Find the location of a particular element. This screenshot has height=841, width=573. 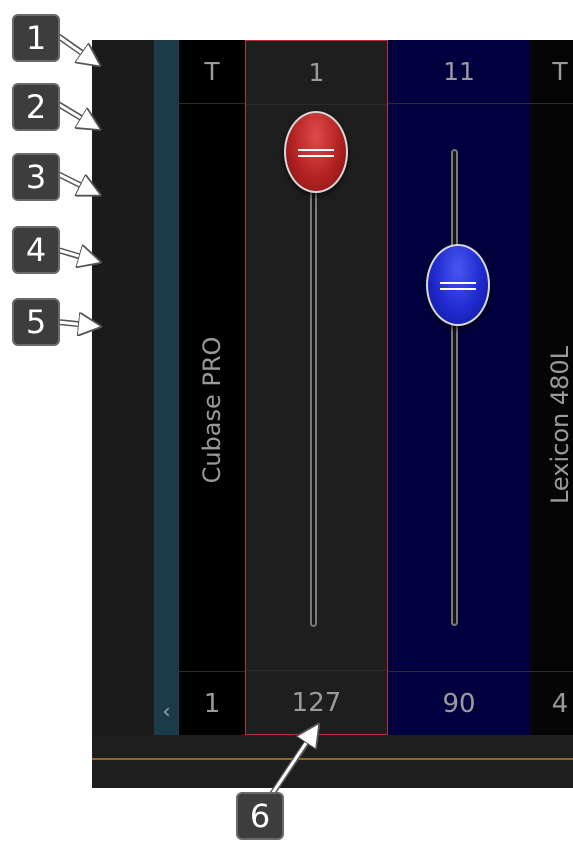

callout-3: 3 is located at coordinates (36, 177).